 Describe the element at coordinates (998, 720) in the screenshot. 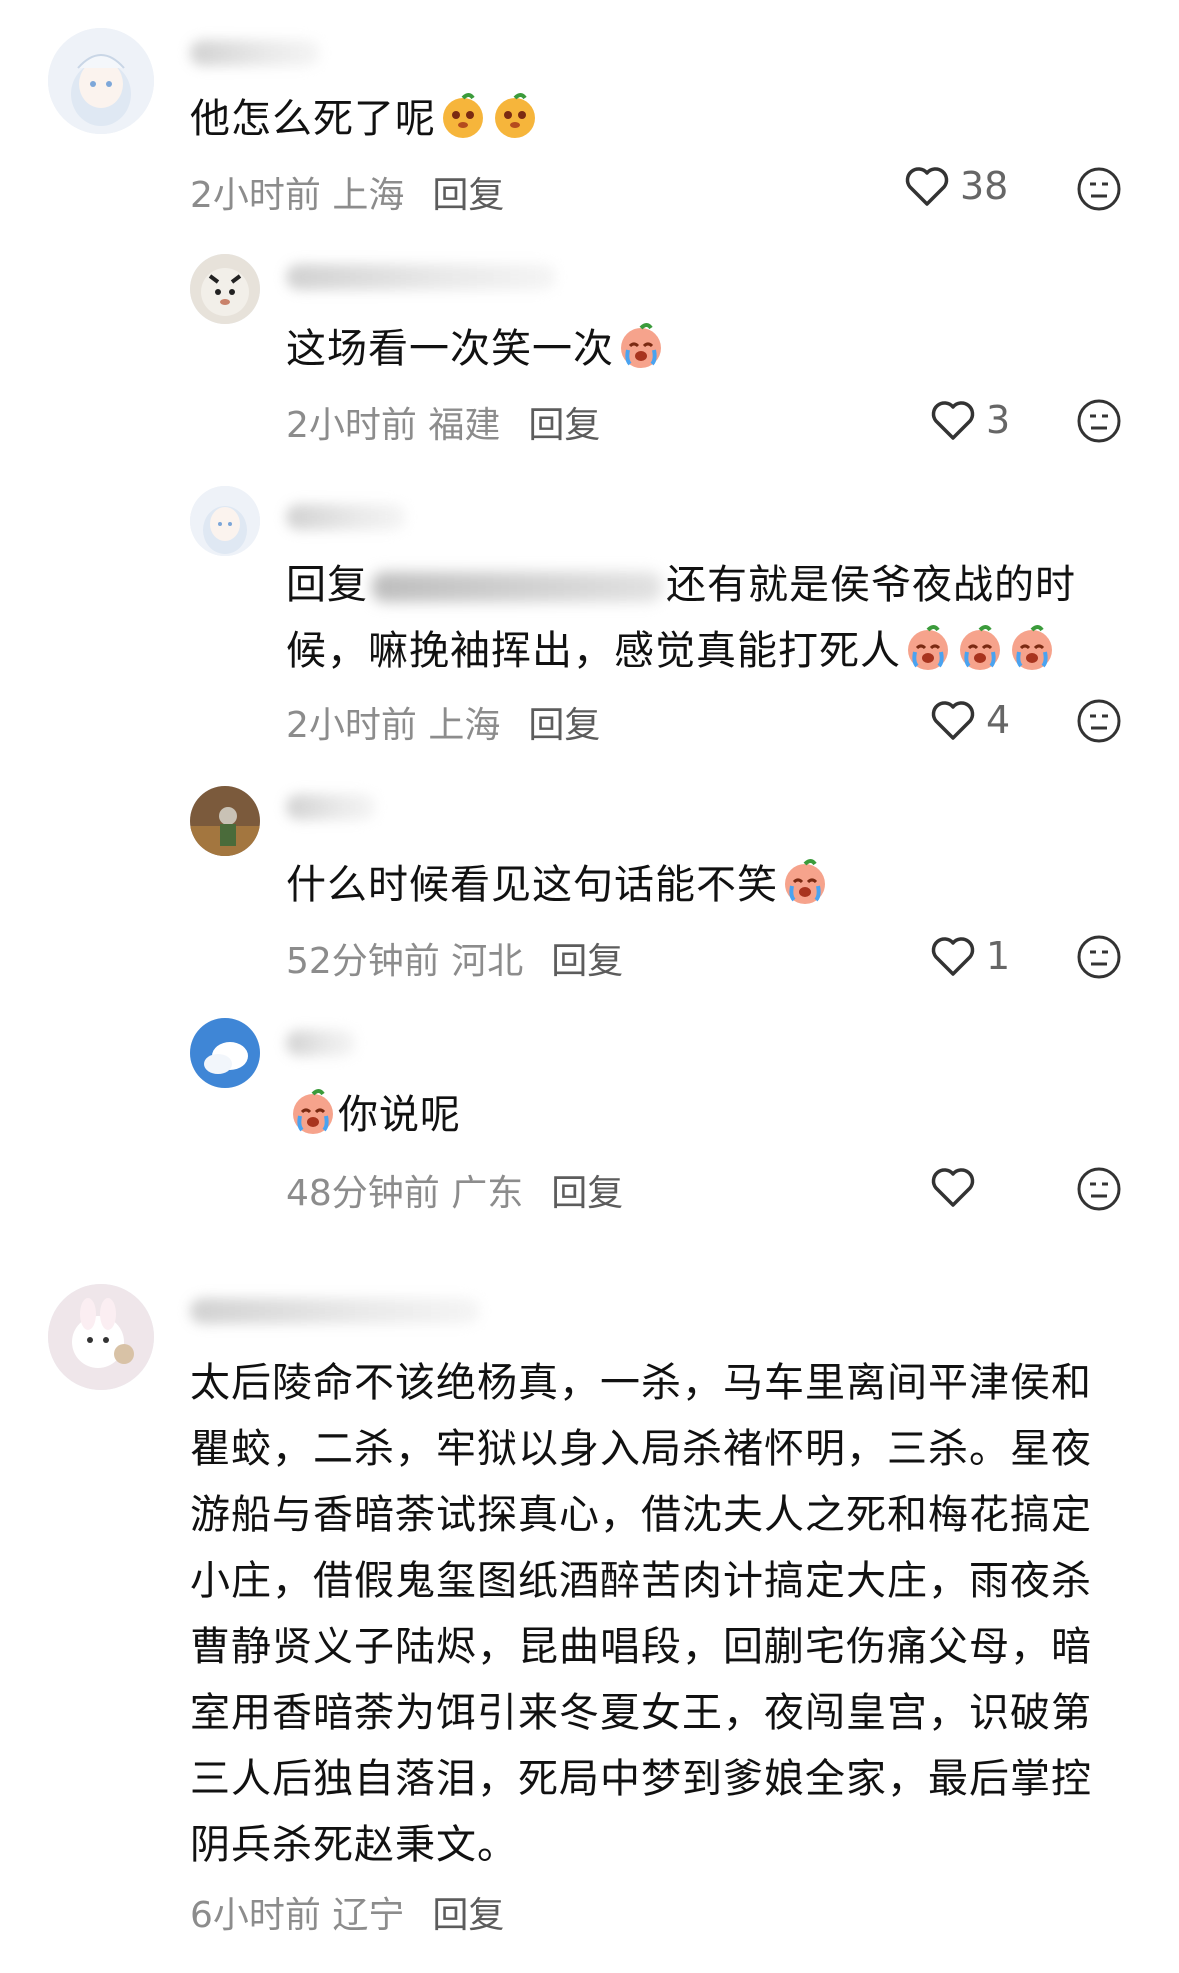

I see `like-count: 4` at that location.